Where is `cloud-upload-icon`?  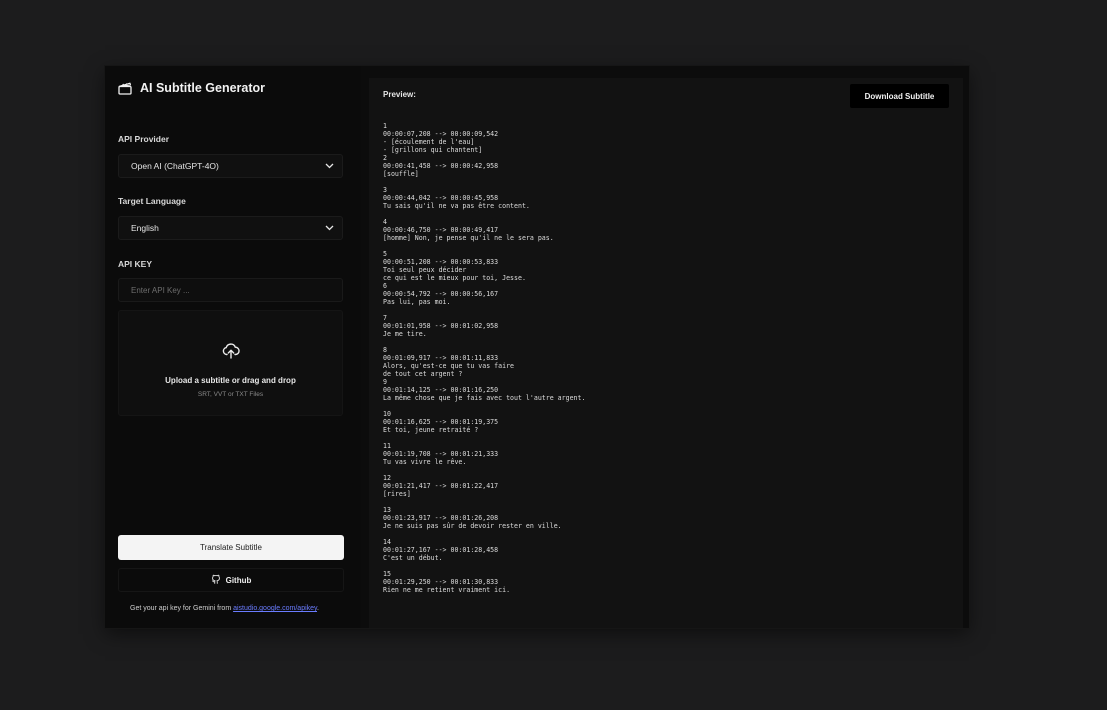
cloud-upload-icon is located at coordinates (231, 353).